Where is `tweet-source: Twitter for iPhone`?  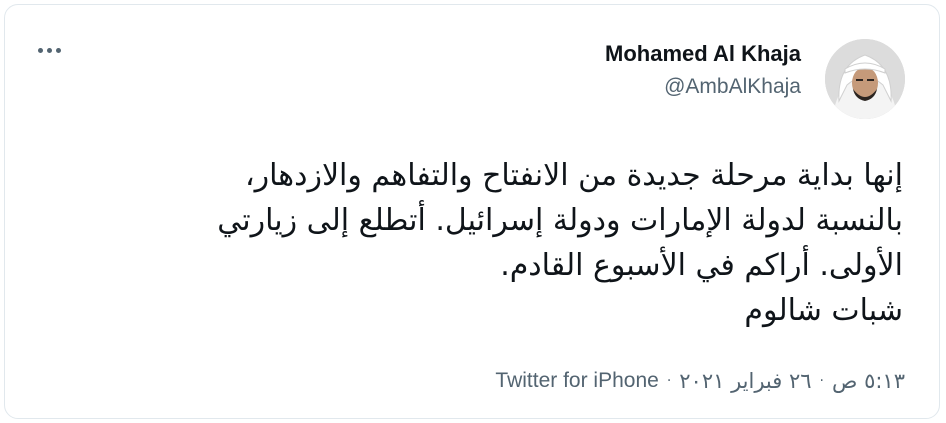
tweet-source: Twitter for iPhone is located at coordinates (576, 381).